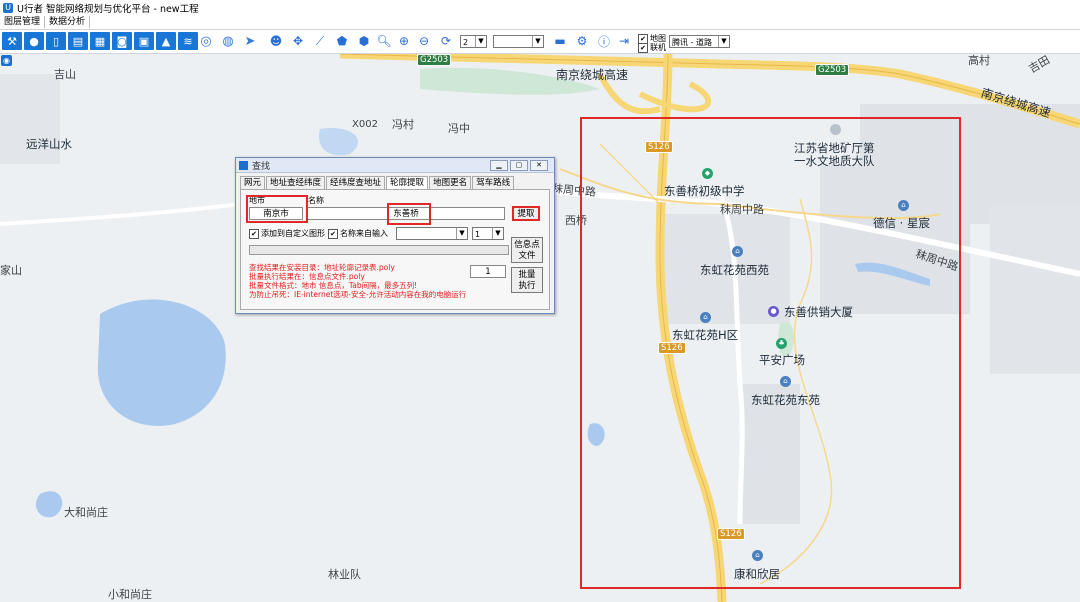  I want to click on tool-database-icon: ◍, so click(228, 41).